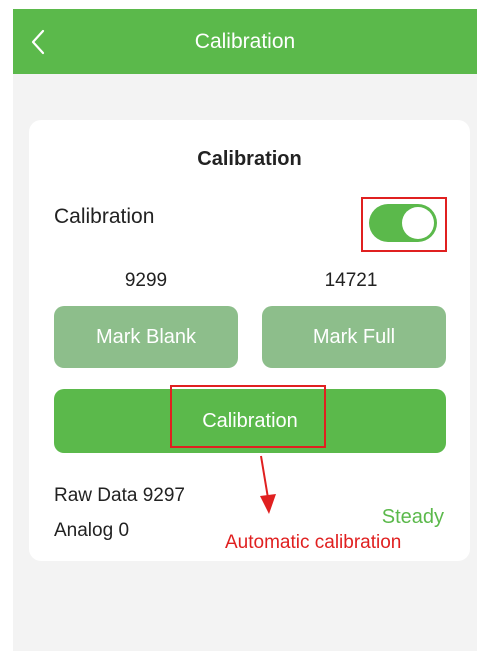 The height and width of the screenshot is (651, 490). I want to click on calibration-toggle-label: Calibration, so click(104, 216).